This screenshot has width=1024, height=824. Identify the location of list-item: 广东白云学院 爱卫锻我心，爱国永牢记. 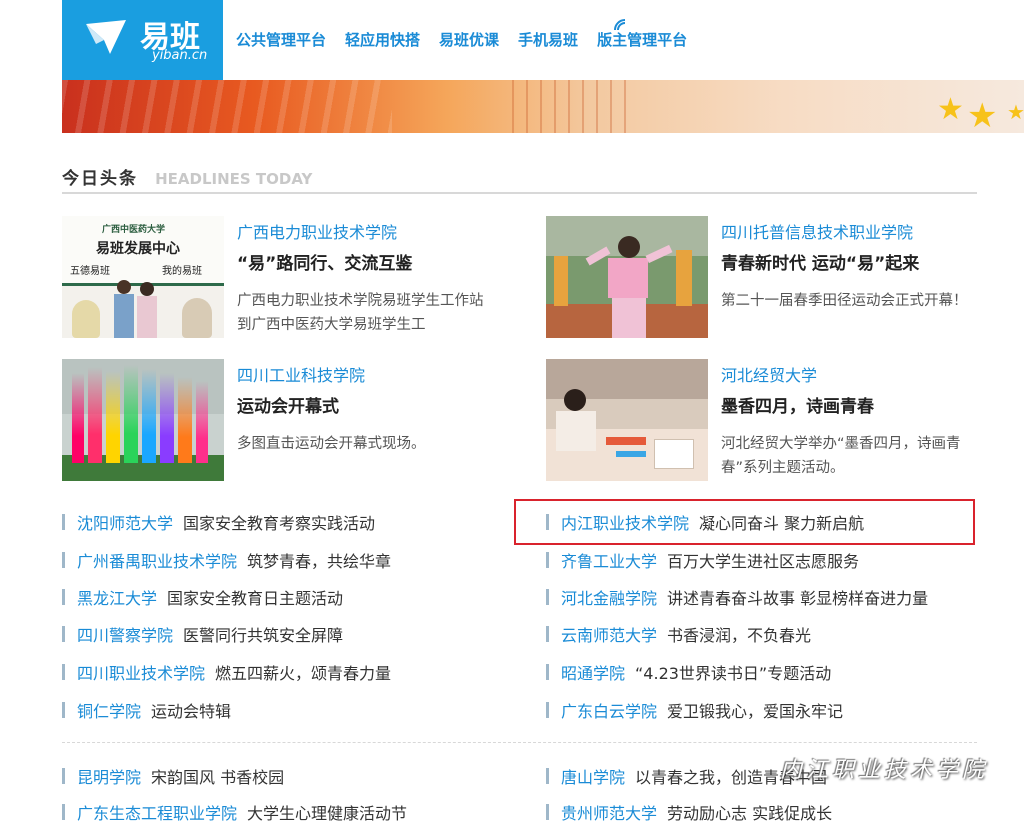
(694, 710).